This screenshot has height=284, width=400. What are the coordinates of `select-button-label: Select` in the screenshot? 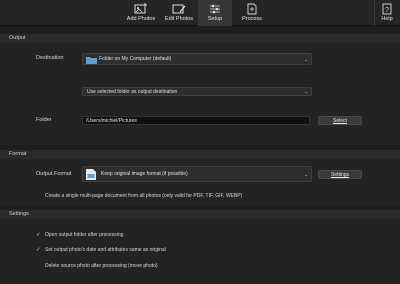 It's located at (340, 121).